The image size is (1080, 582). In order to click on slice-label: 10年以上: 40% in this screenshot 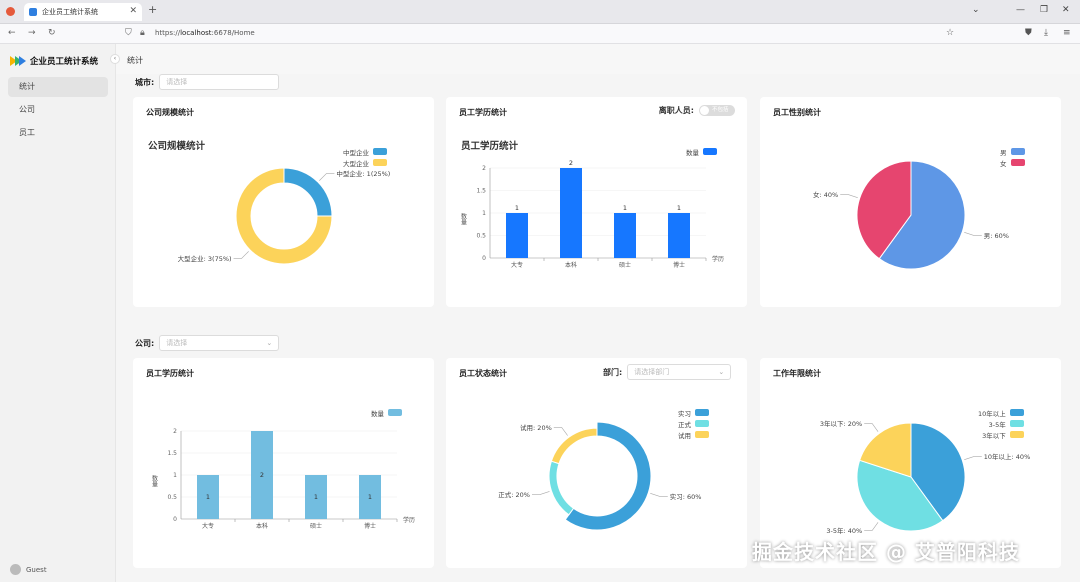, I will do `click(1007, 456)`.